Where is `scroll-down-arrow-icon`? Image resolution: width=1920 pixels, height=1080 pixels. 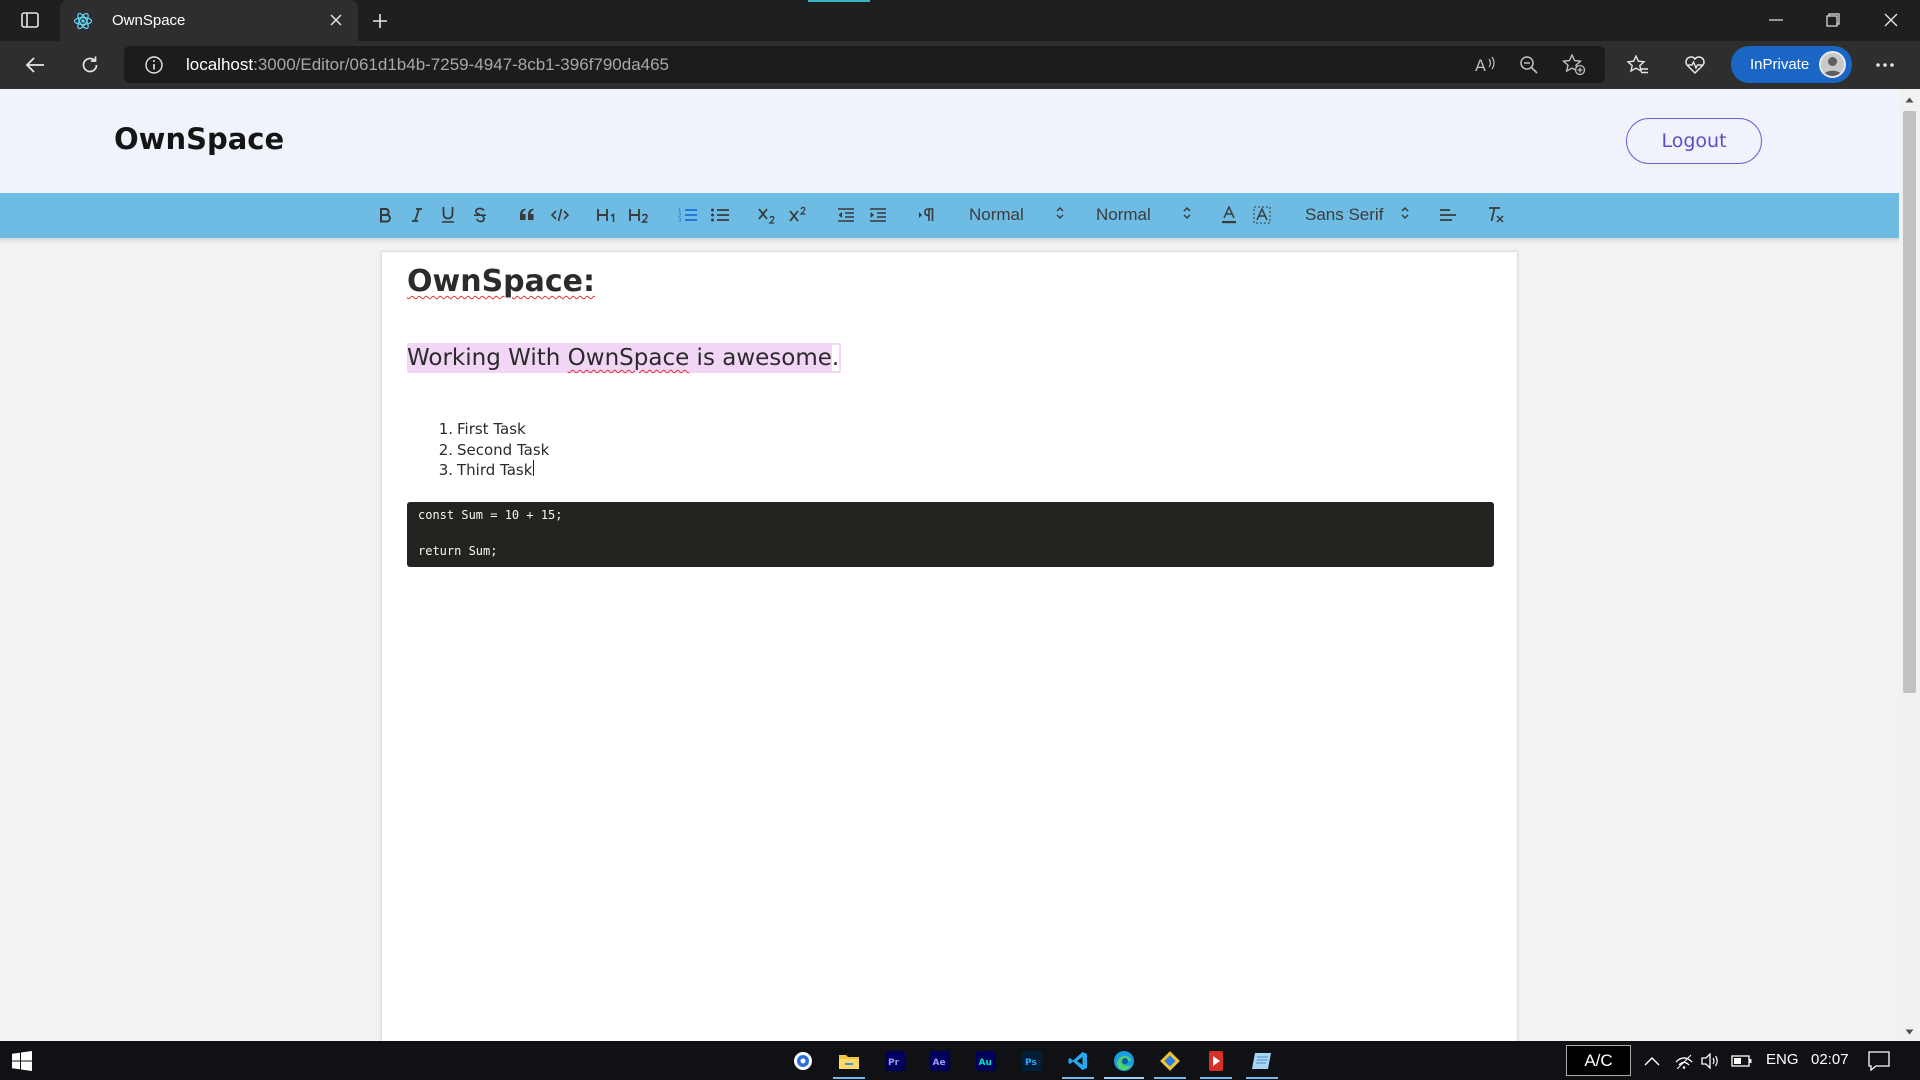 scroll-down-arrow-icon is located at coordinates (1909, 1031).